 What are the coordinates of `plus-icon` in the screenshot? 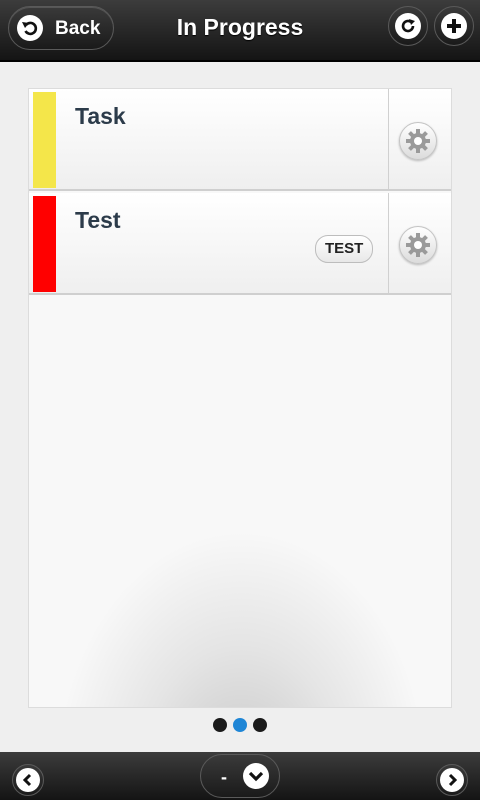 It's located at (454, 26).